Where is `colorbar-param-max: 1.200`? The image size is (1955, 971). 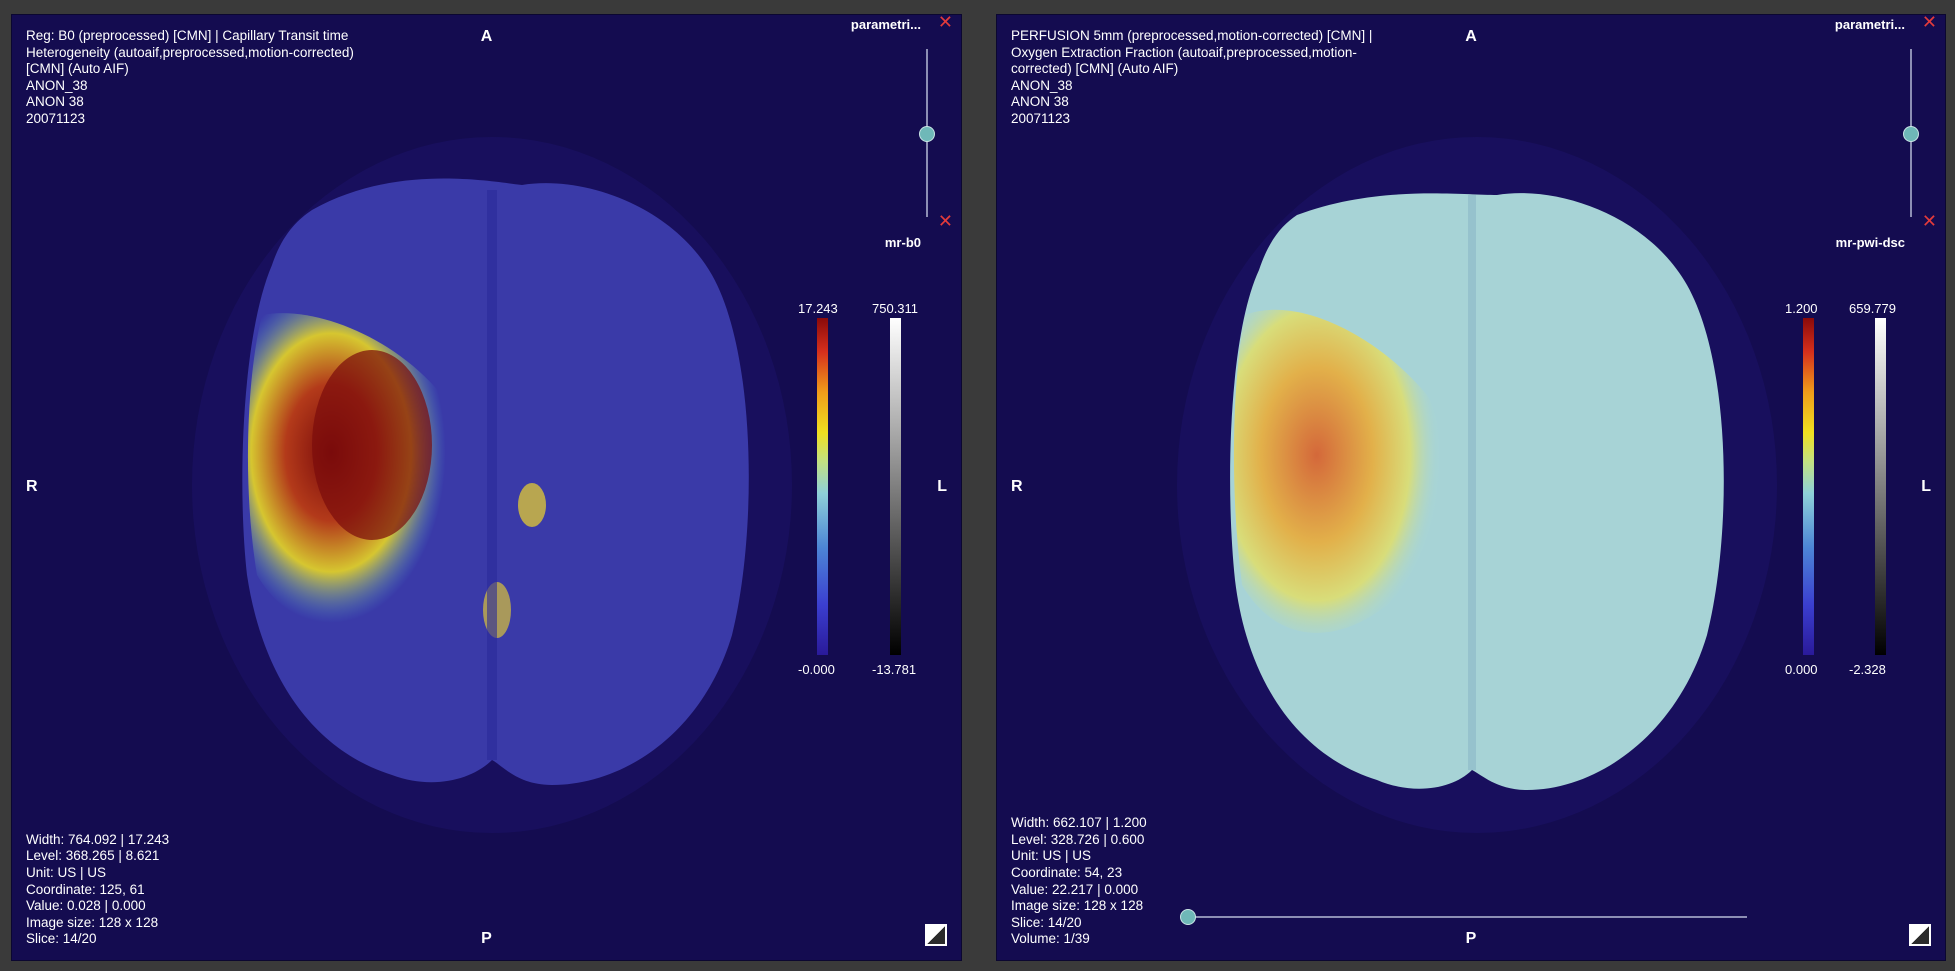 colorbar-param-max: 1.200 is located at coordinates (1801, 308).